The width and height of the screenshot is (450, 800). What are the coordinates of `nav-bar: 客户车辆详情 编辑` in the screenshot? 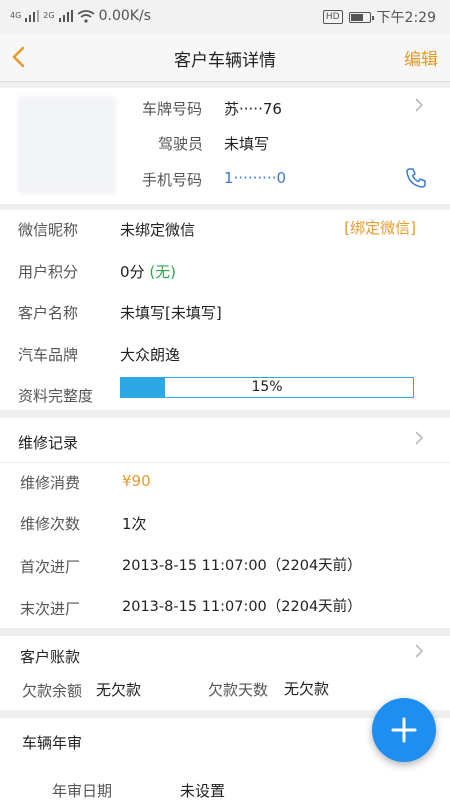 It's located at (225, 58).